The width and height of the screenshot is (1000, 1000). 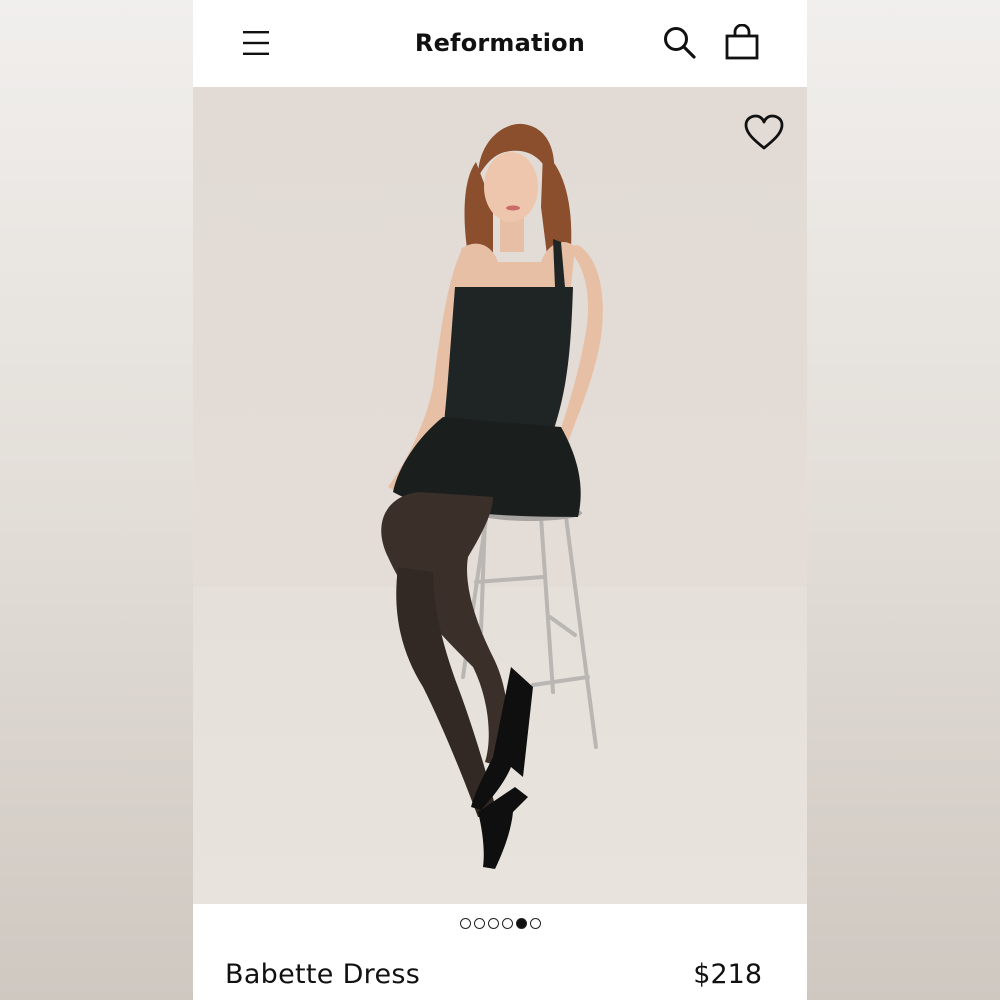 I want to click on product-price: $218, so click(x=727, y=974).